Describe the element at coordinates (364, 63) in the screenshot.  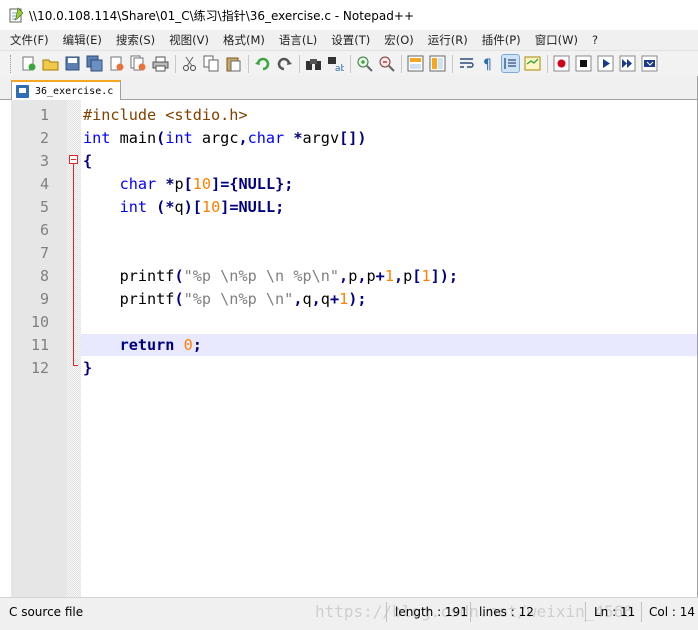
I see `zoom-in-icon` at that location.